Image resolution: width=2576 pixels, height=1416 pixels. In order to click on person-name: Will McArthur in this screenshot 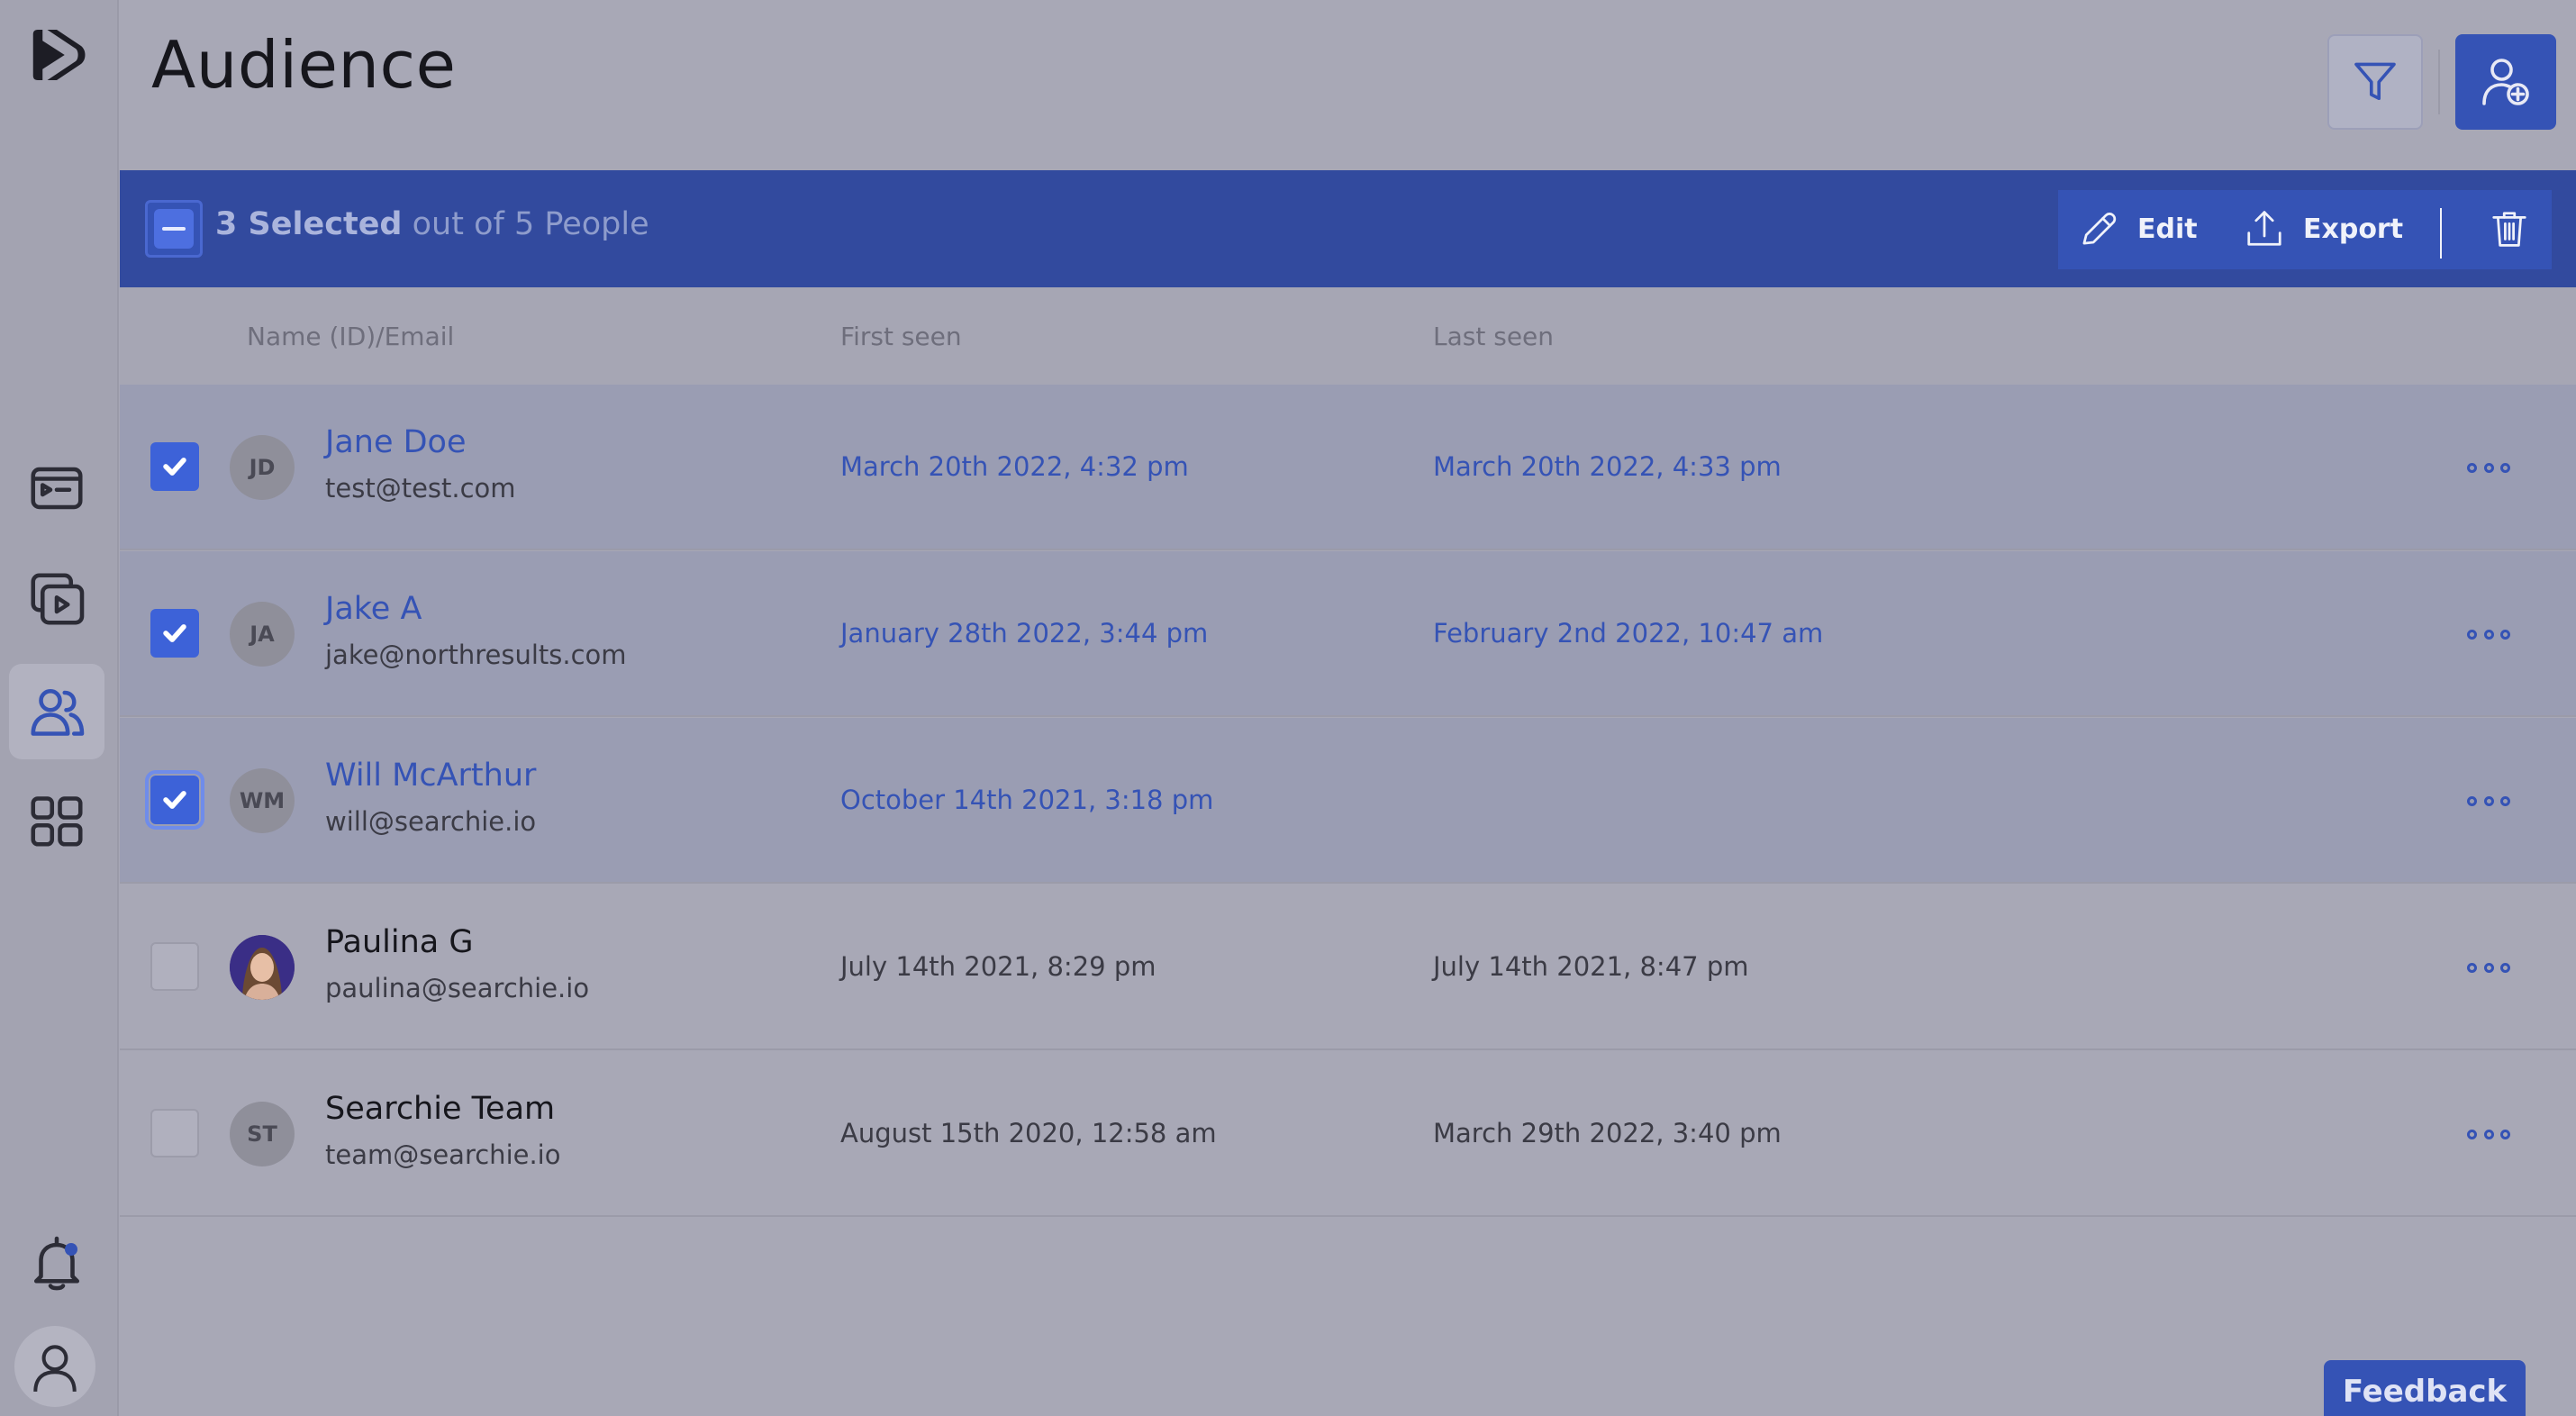, I will do `click(430, 776)`.